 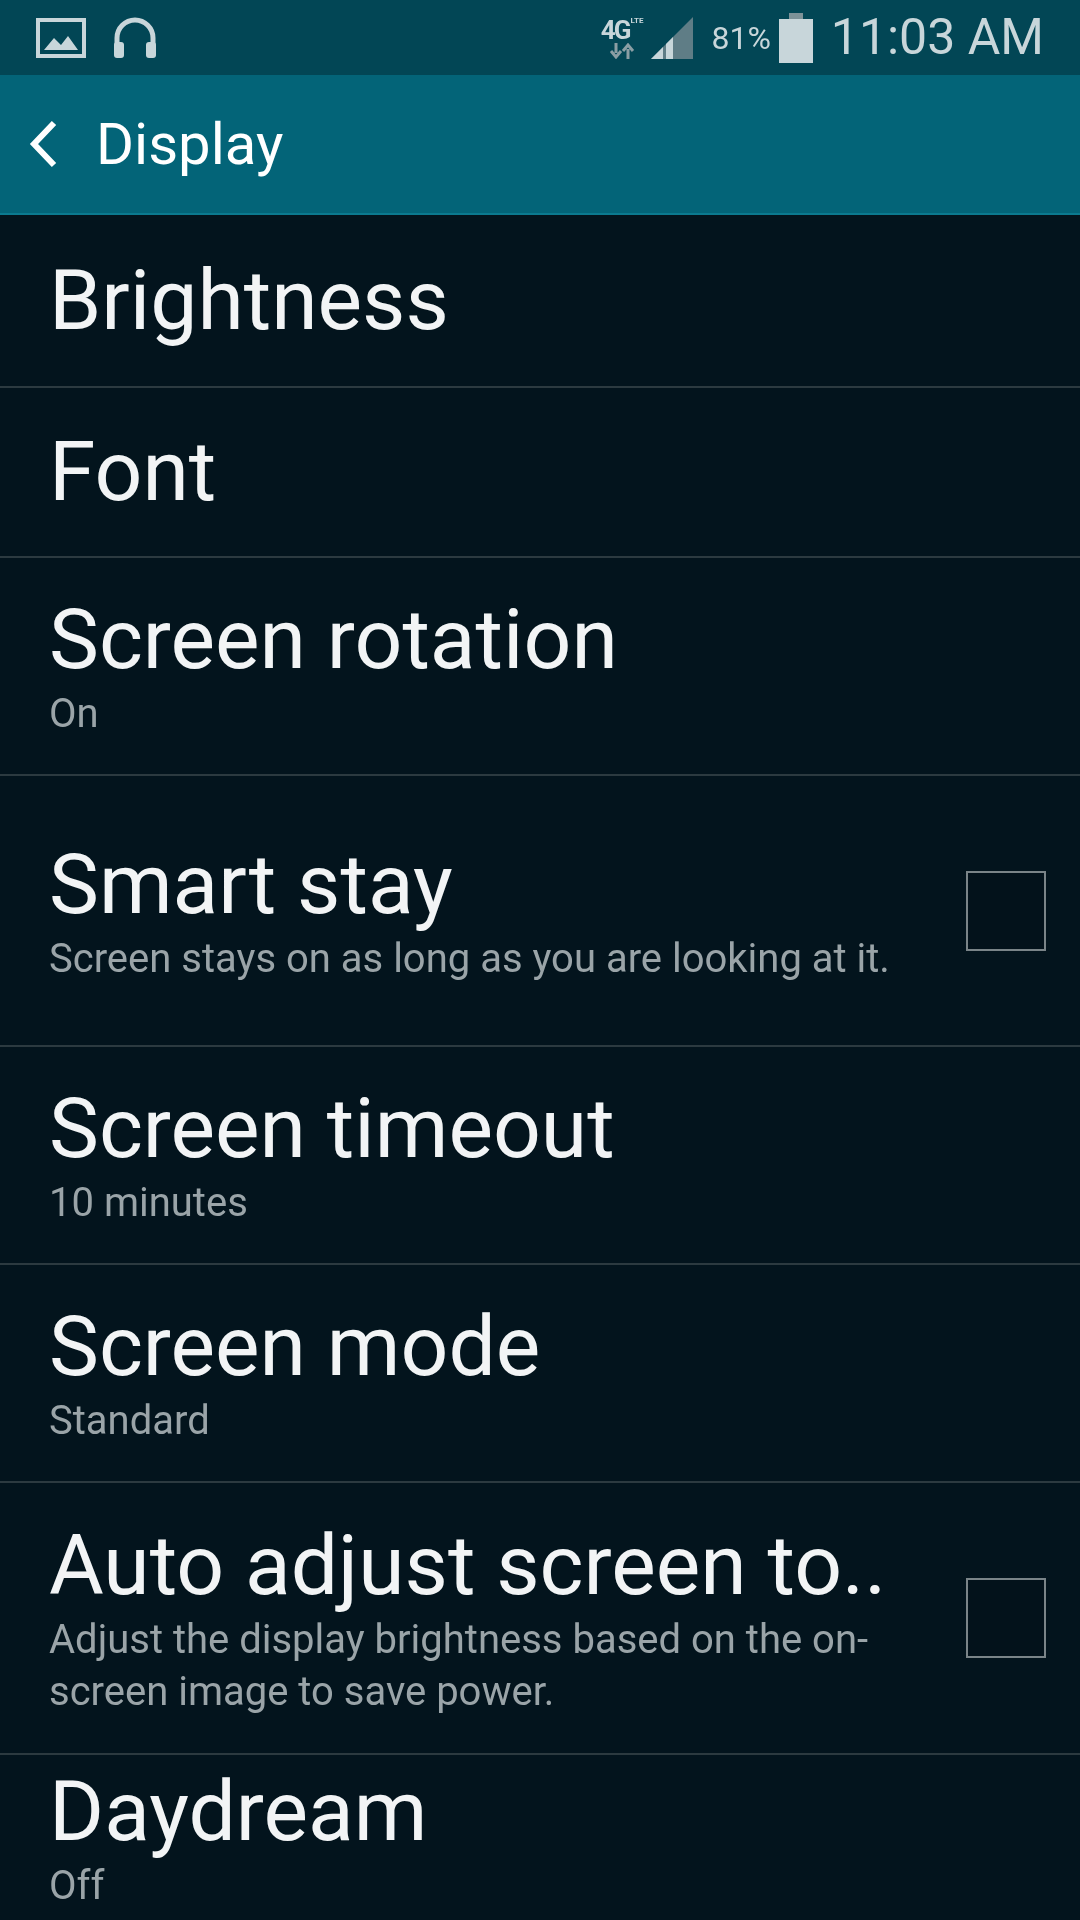 I want to click on setting-title: Daydream, so click(x=547, y=1811).